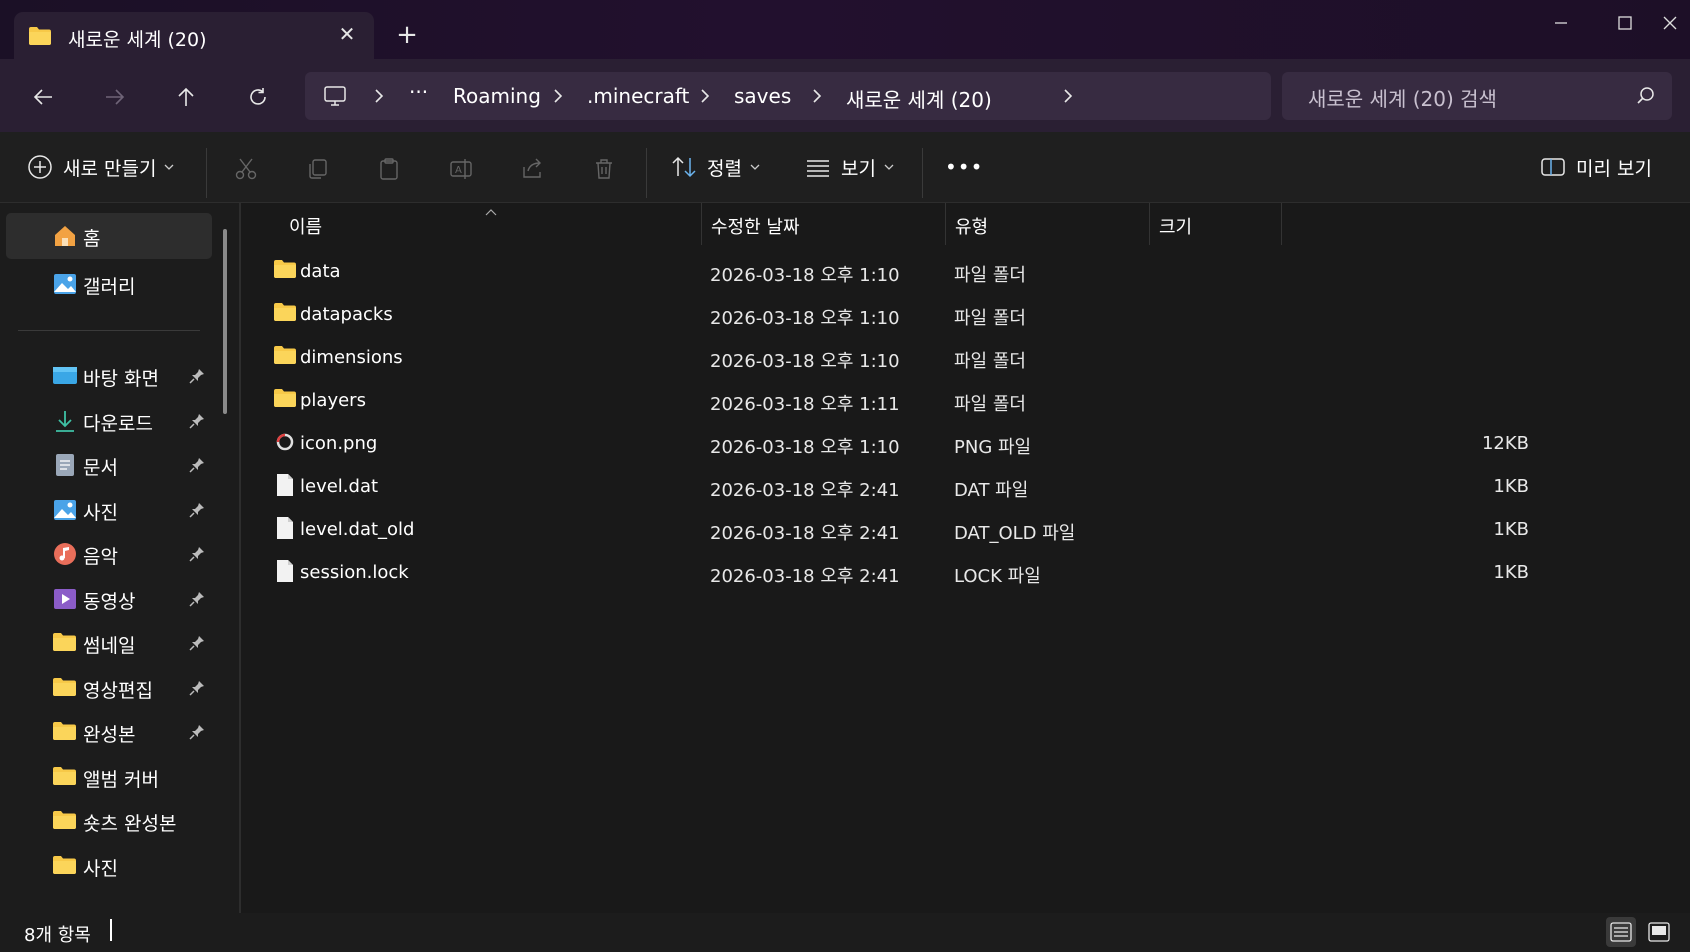 The height and width of the screenshot is (952, 1690). Describe the element at coordinates (407, 35) in the screenshot. I see `new-tab-button: +` at that location.